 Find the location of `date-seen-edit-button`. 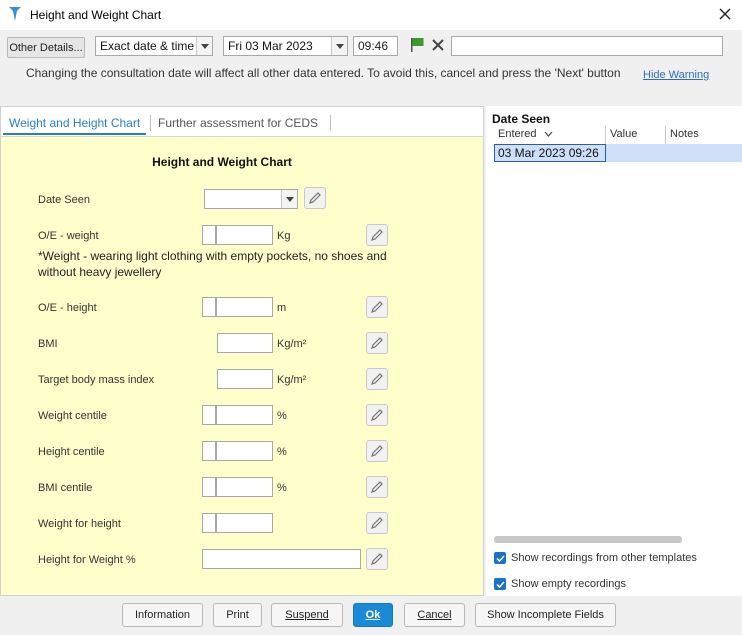

date-seen-edit-button is located at coordinates (315, 198).